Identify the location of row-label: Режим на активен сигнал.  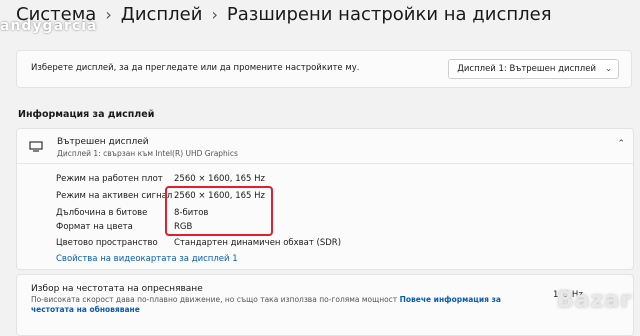
(114, 196).